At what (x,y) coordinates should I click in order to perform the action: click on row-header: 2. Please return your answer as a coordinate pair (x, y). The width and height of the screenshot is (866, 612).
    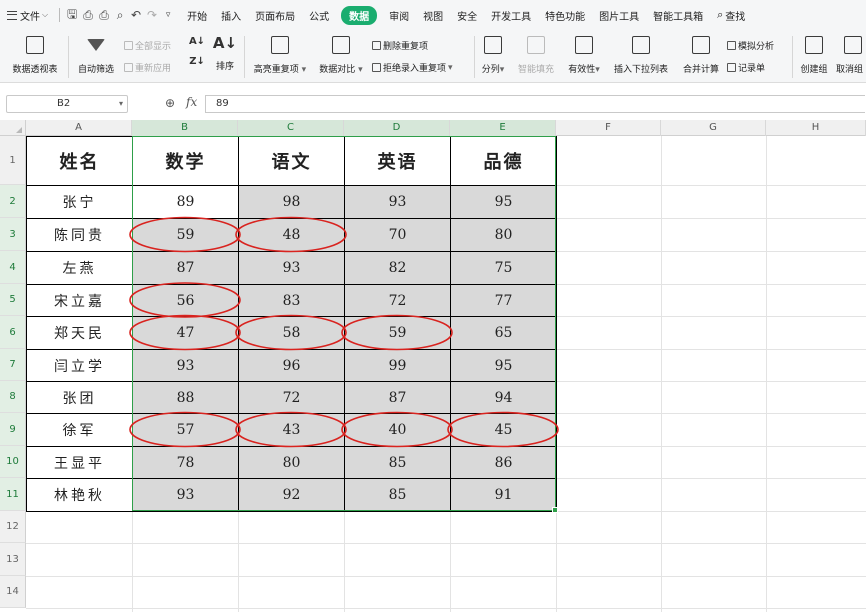
    Looking at the image, I should click on (13, 201).